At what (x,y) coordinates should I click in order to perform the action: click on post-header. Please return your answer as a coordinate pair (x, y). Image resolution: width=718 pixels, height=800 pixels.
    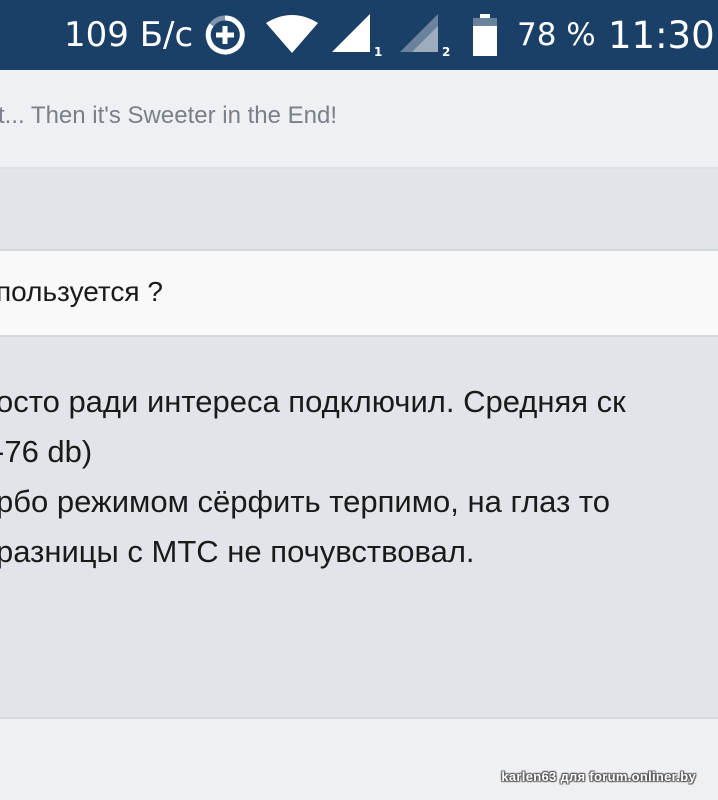
    Looking at the image, I should click on (359, 210).